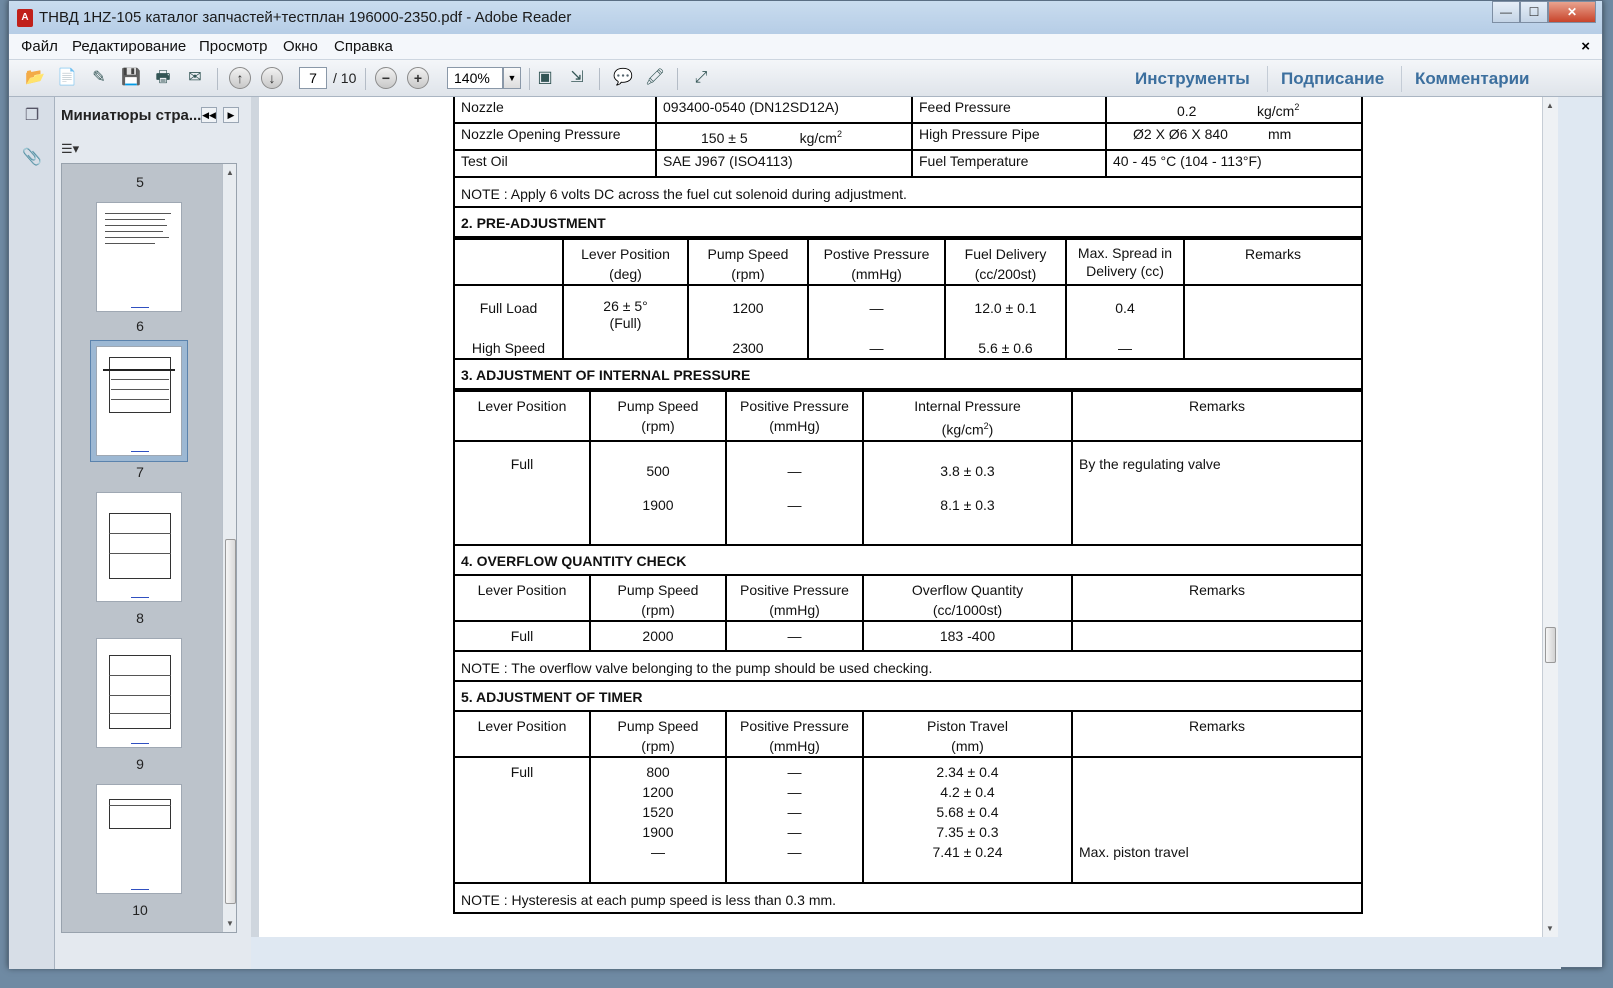 This screenshot has width=1613, height=988. I want to click on next-page-icon: ↓, so click(272, 78).